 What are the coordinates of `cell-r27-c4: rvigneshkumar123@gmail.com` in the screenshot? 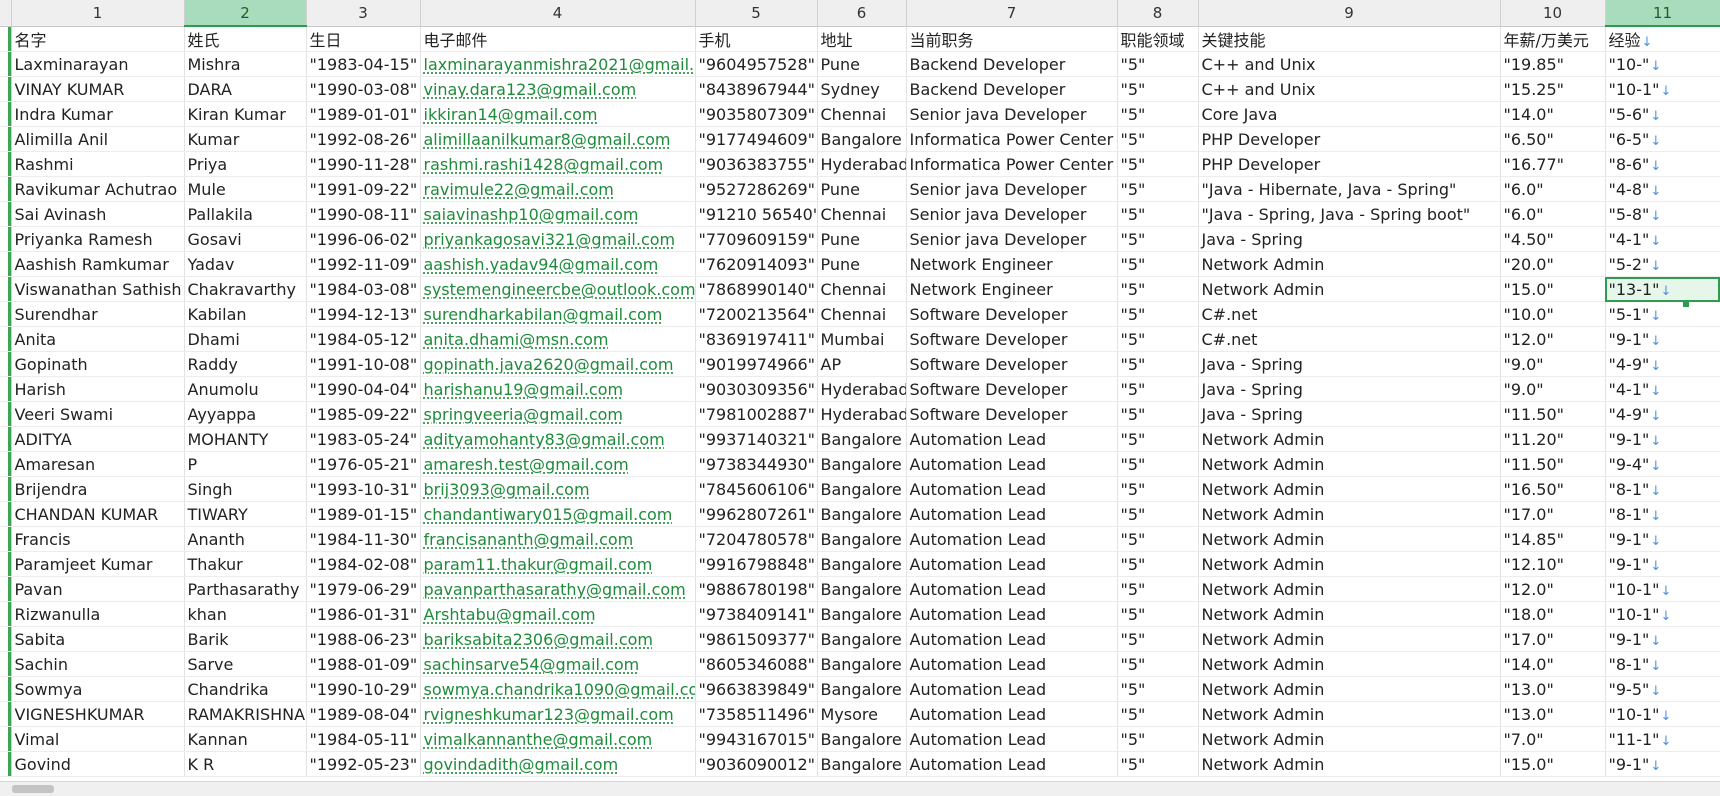 It's located at (558, 714).